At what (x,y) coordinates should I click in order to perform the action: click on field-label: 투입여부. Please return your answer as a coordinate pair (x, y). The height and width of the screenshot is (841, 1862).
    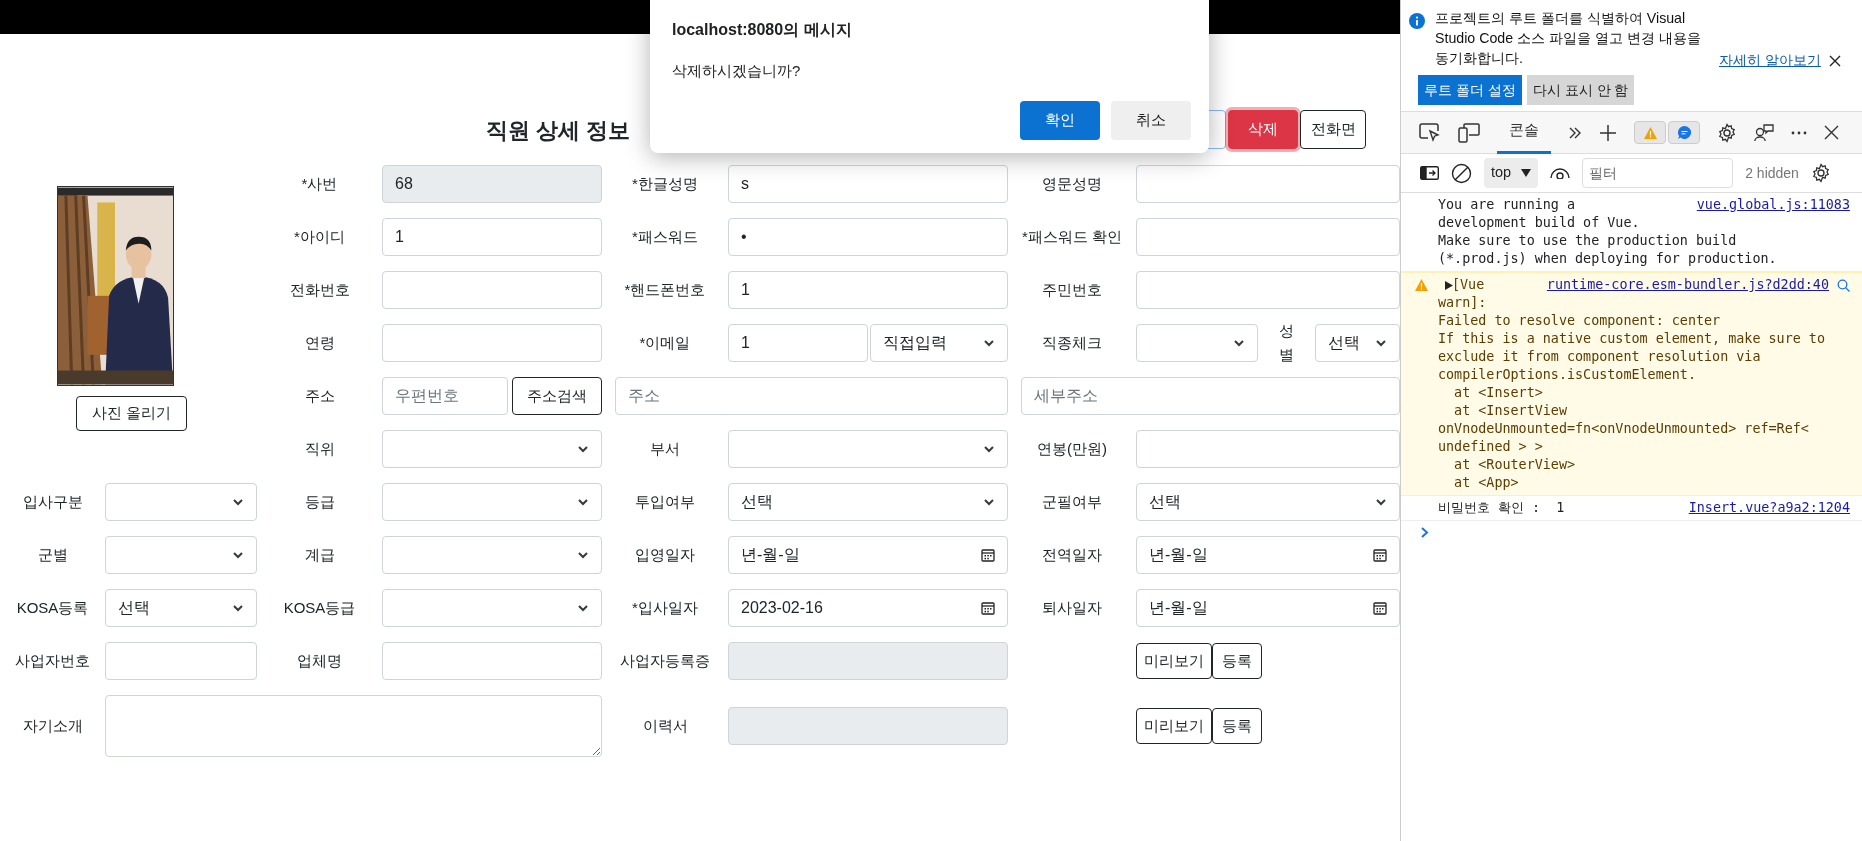
    Looking at the image, I should click on (665, 501).